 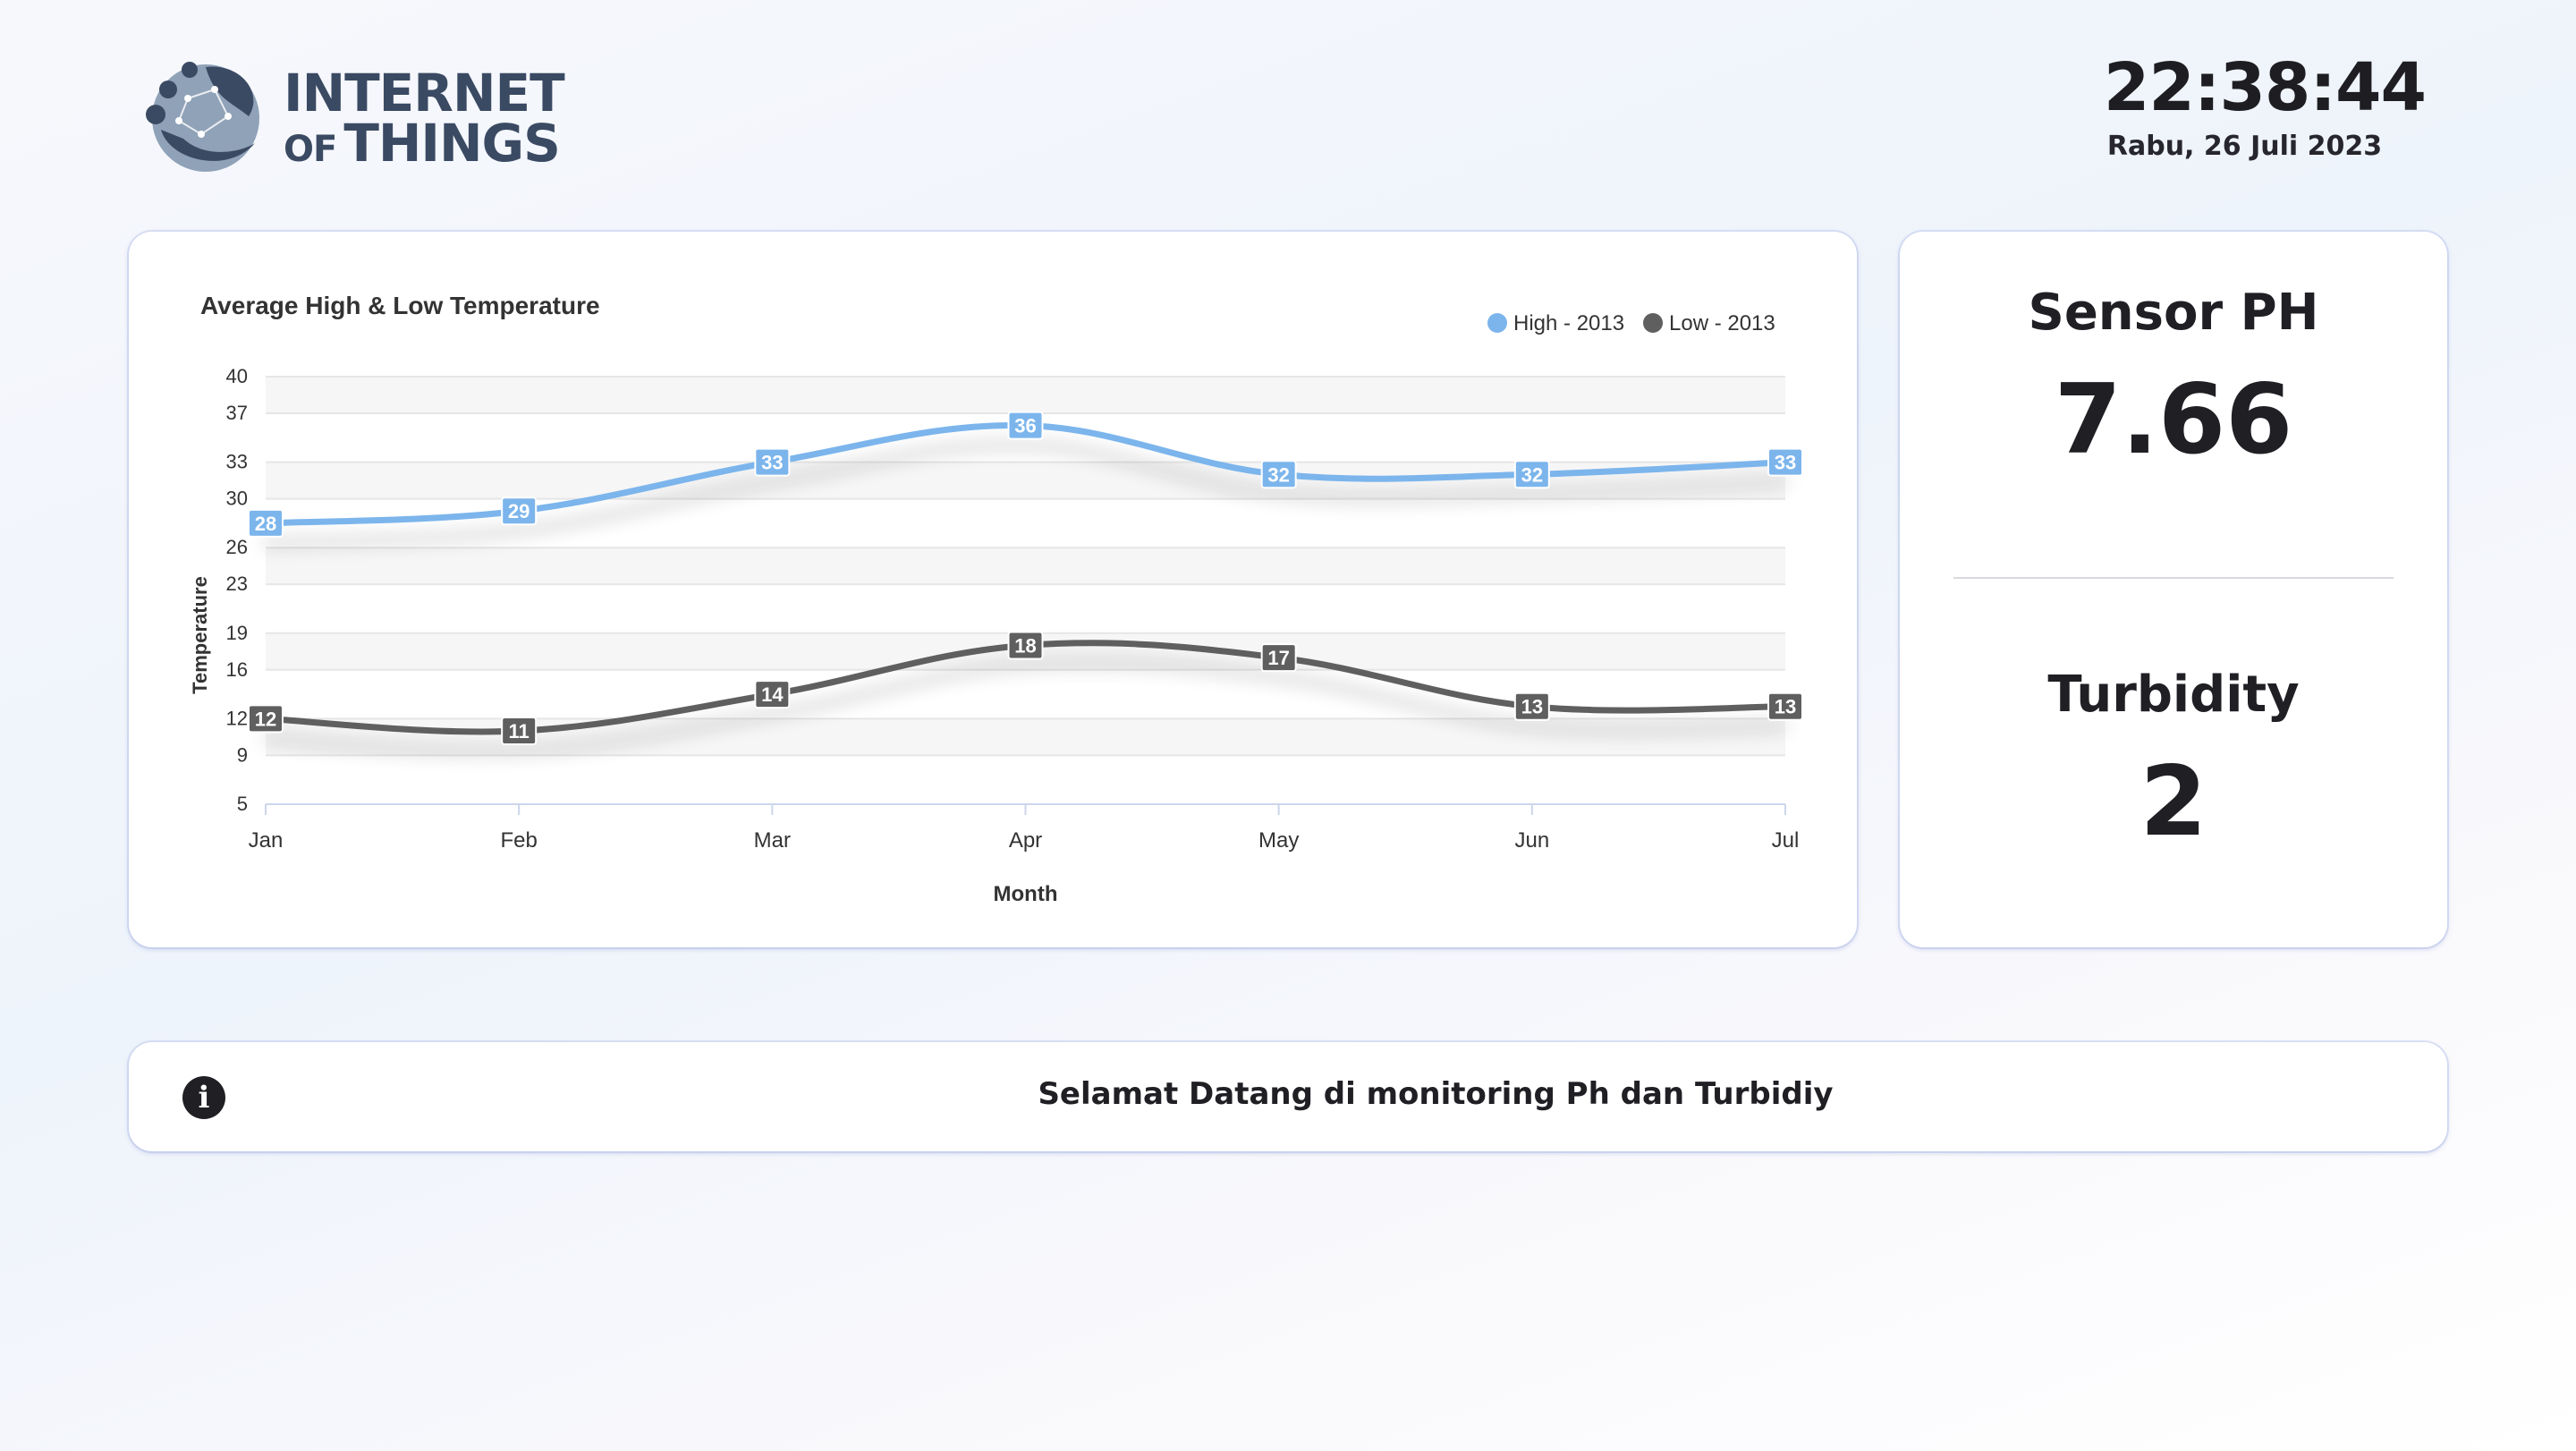 I want to click on x-tick-label: Jun, so click(x=1531, y=840).